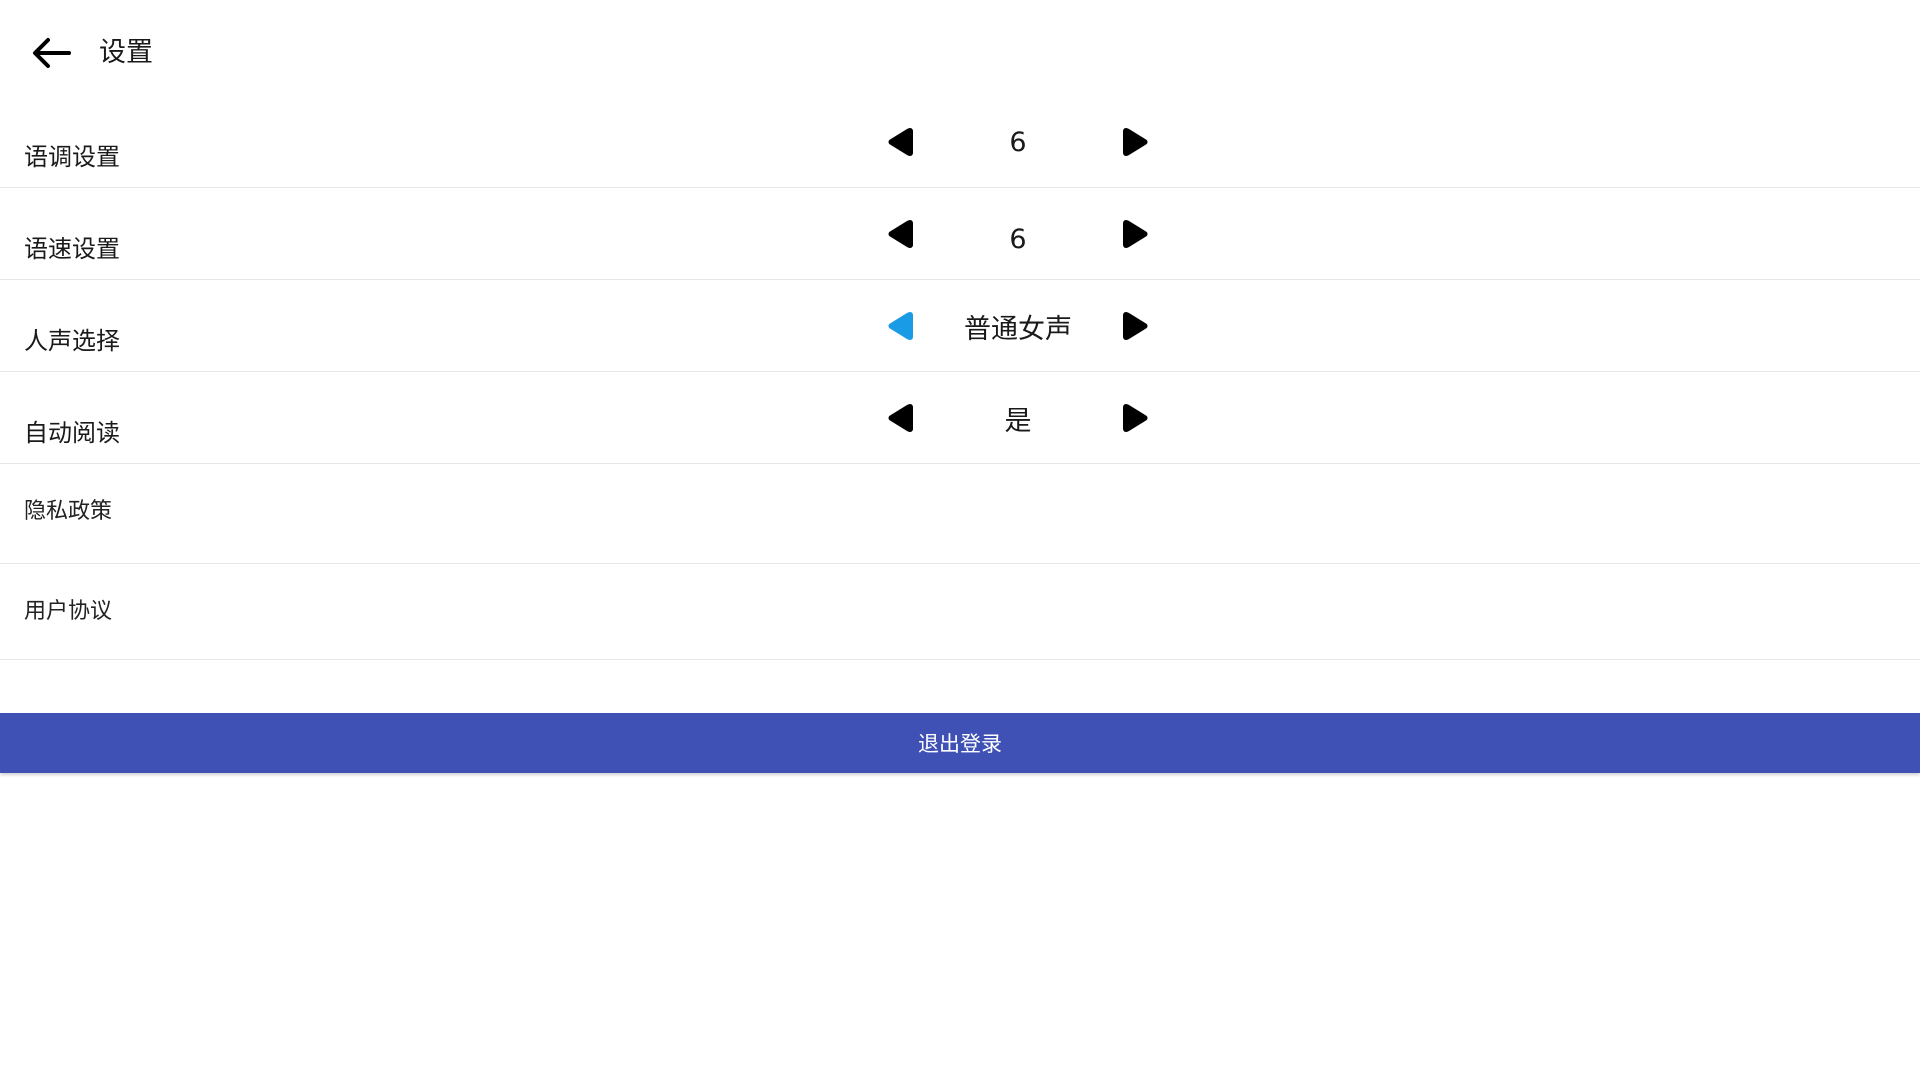 This screenshot has height=1080, width=1920. I want to click on speed-stepper: 6, so click(1018, 234).